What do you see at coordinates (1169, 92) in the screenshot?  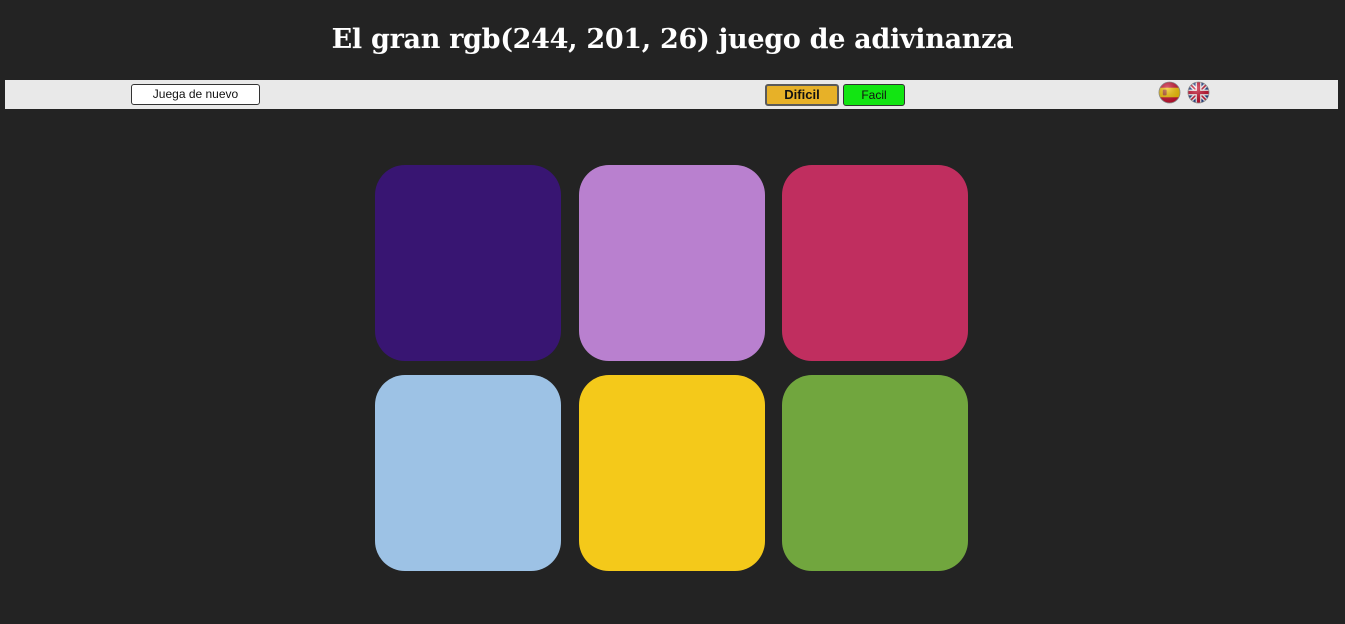 I see `spanish-flag-icon` at bounding box center [1169, 92].